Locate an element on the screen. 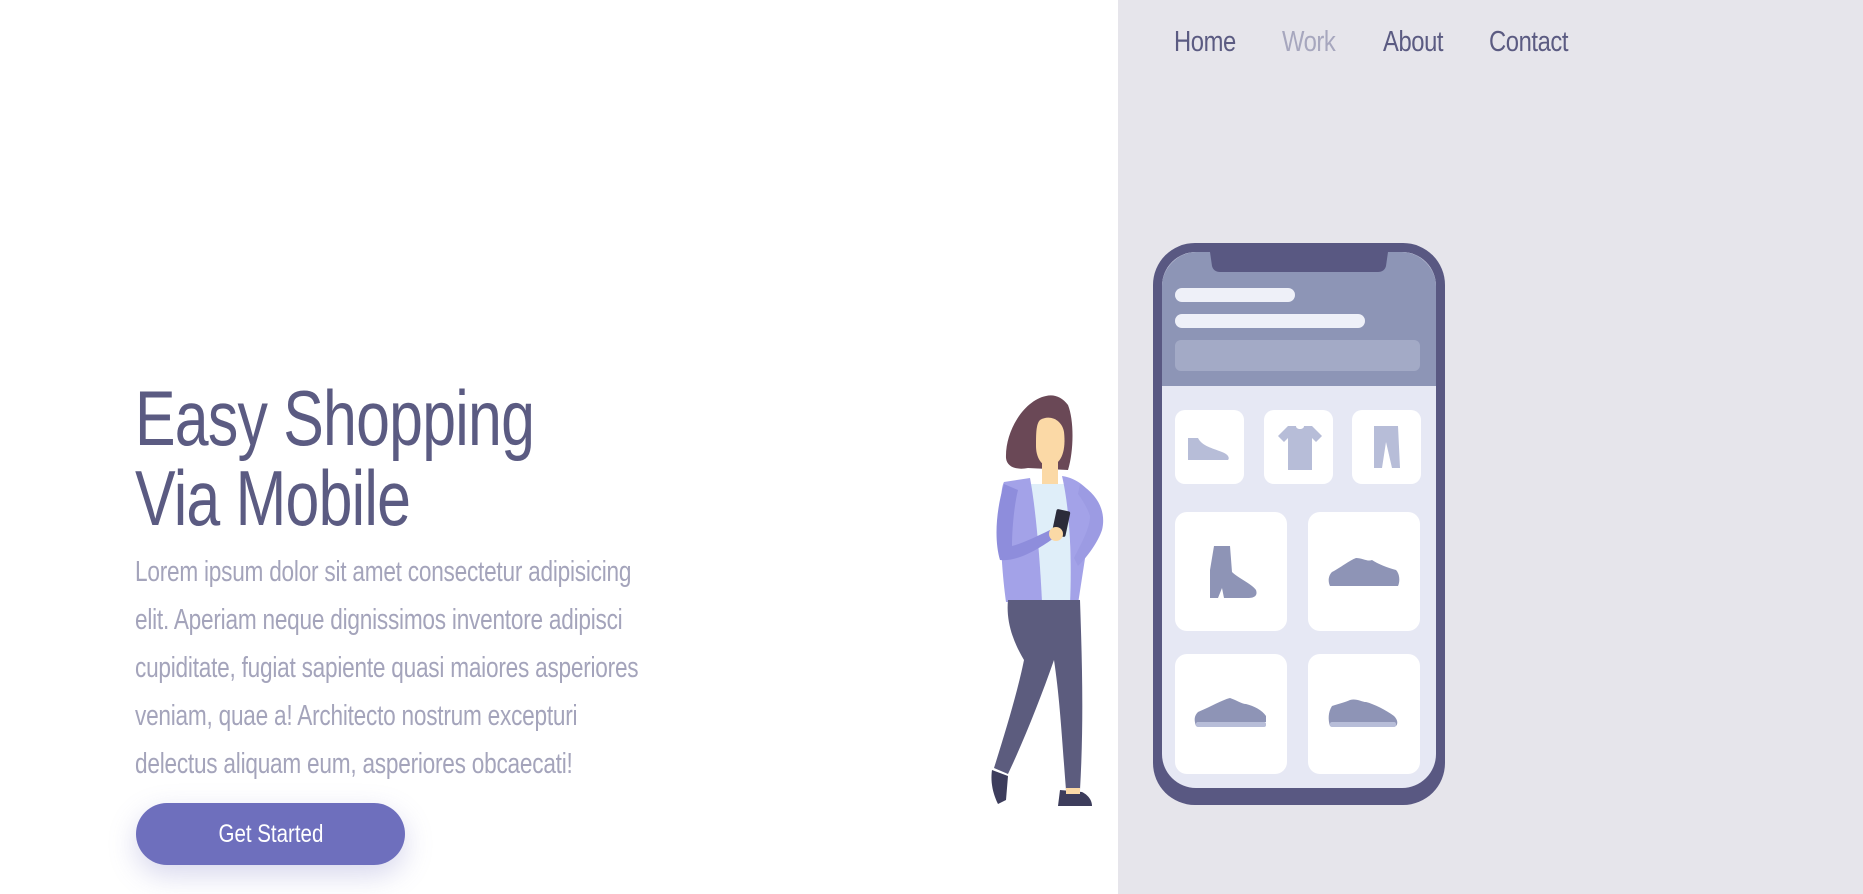 The width and height of the screenshot is (1863, 894). header-search-bar is located at coordinates (1297, 355).